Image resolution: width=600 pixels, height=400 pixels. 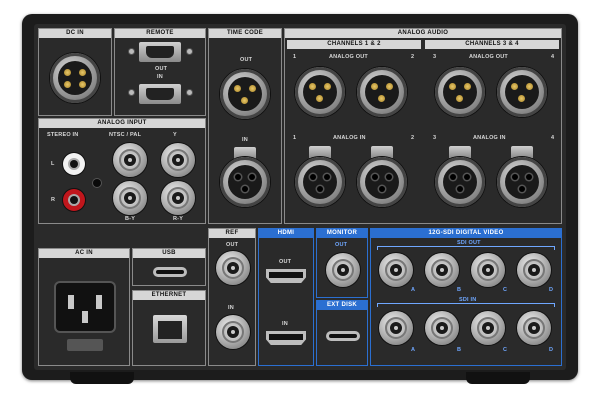 What do you see at coordinates (75, 78) in the screenshot?
I see `dc-in-connector` at bounding box center [75, 78].